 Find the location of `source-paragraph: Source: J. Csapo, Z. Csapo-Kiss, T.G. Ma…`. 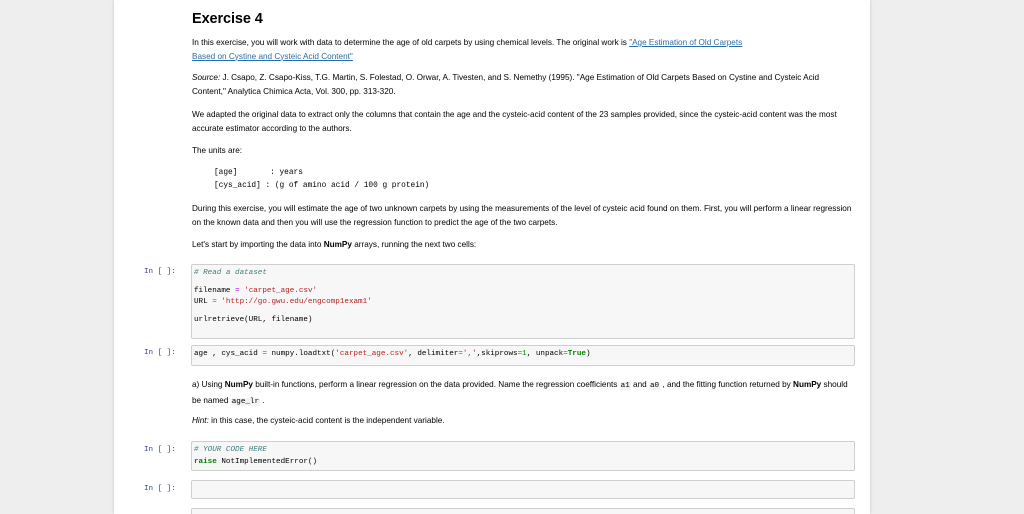

source-paragraph: Source: J. Csapo, Z. Csapo-Kiss, T.G. Ma… is located at coordinates (522, 84).